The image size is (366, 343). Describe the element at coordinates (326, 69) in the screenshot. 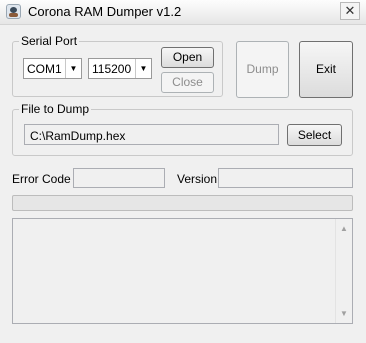

I see `exit-button: Exit` at that location.